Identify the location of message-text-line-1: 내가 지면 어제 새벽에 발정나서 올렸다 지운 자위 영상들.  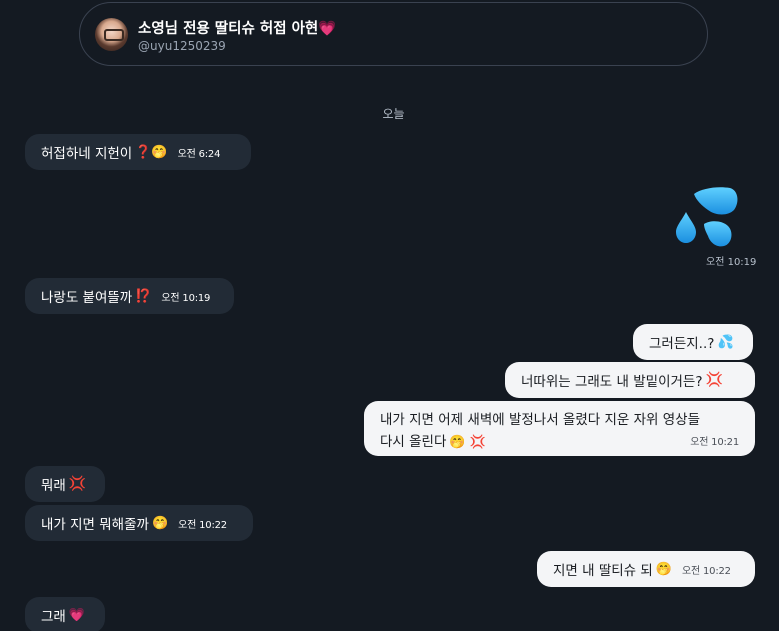
(540, 420).